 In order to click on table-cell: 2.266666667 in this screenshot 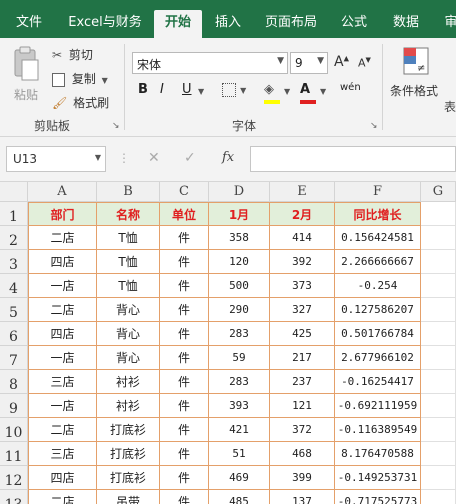, I will do `click(378, 262)`.